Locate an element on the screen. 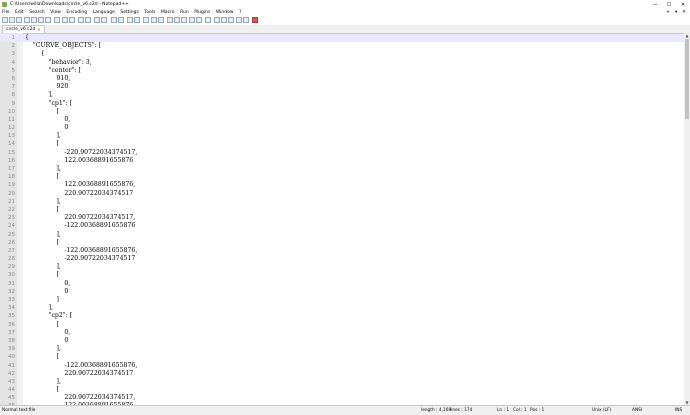 The image size is (690, 415). editor-line: 36 [ is located at coordinates (342, 325).